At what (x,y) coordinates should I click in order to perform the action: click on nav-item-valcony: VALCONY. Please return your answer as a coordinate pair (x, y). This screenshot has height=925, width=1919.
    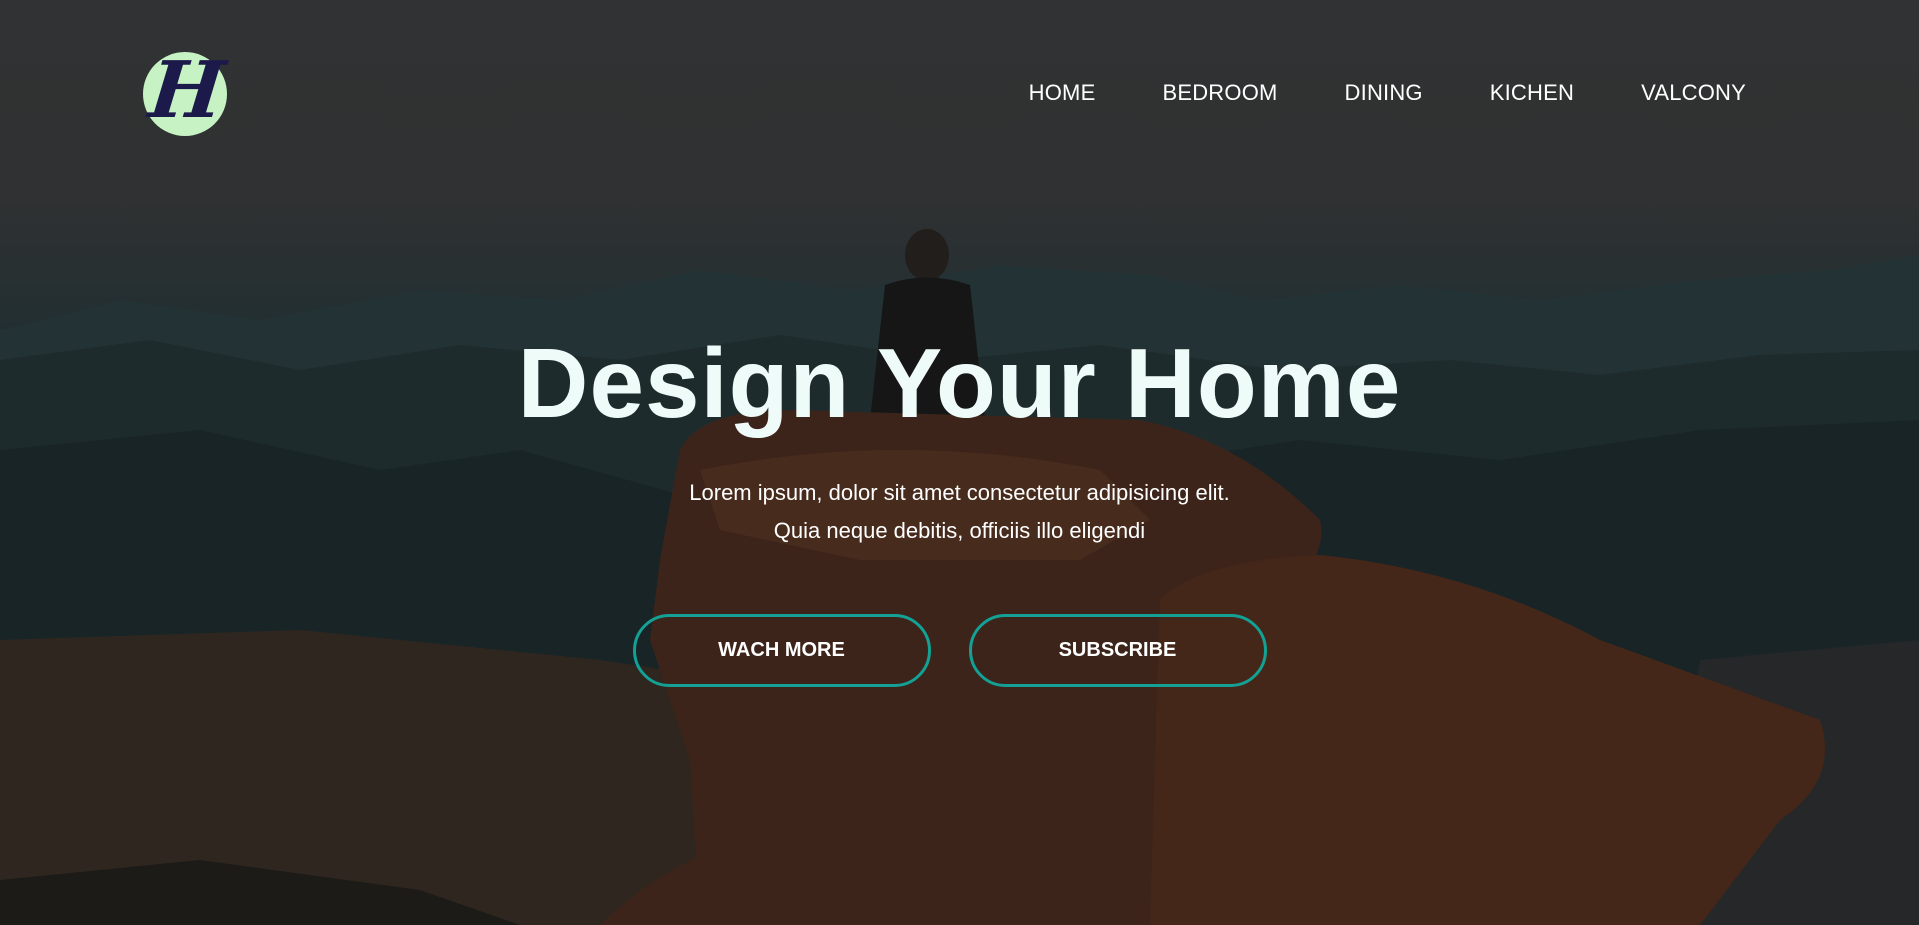
    Looking at the image, I should click on (1693, 93).